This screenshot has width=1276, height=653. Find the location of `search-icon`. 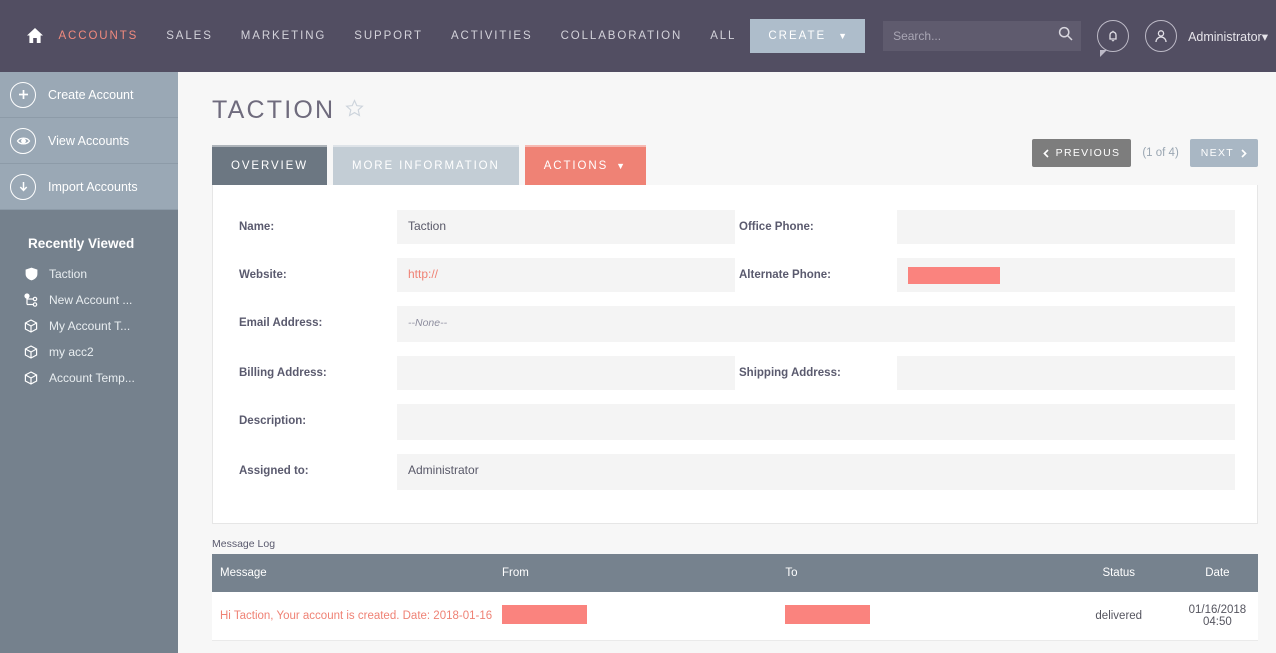

search-icon is located at coordinates (1065, 36).